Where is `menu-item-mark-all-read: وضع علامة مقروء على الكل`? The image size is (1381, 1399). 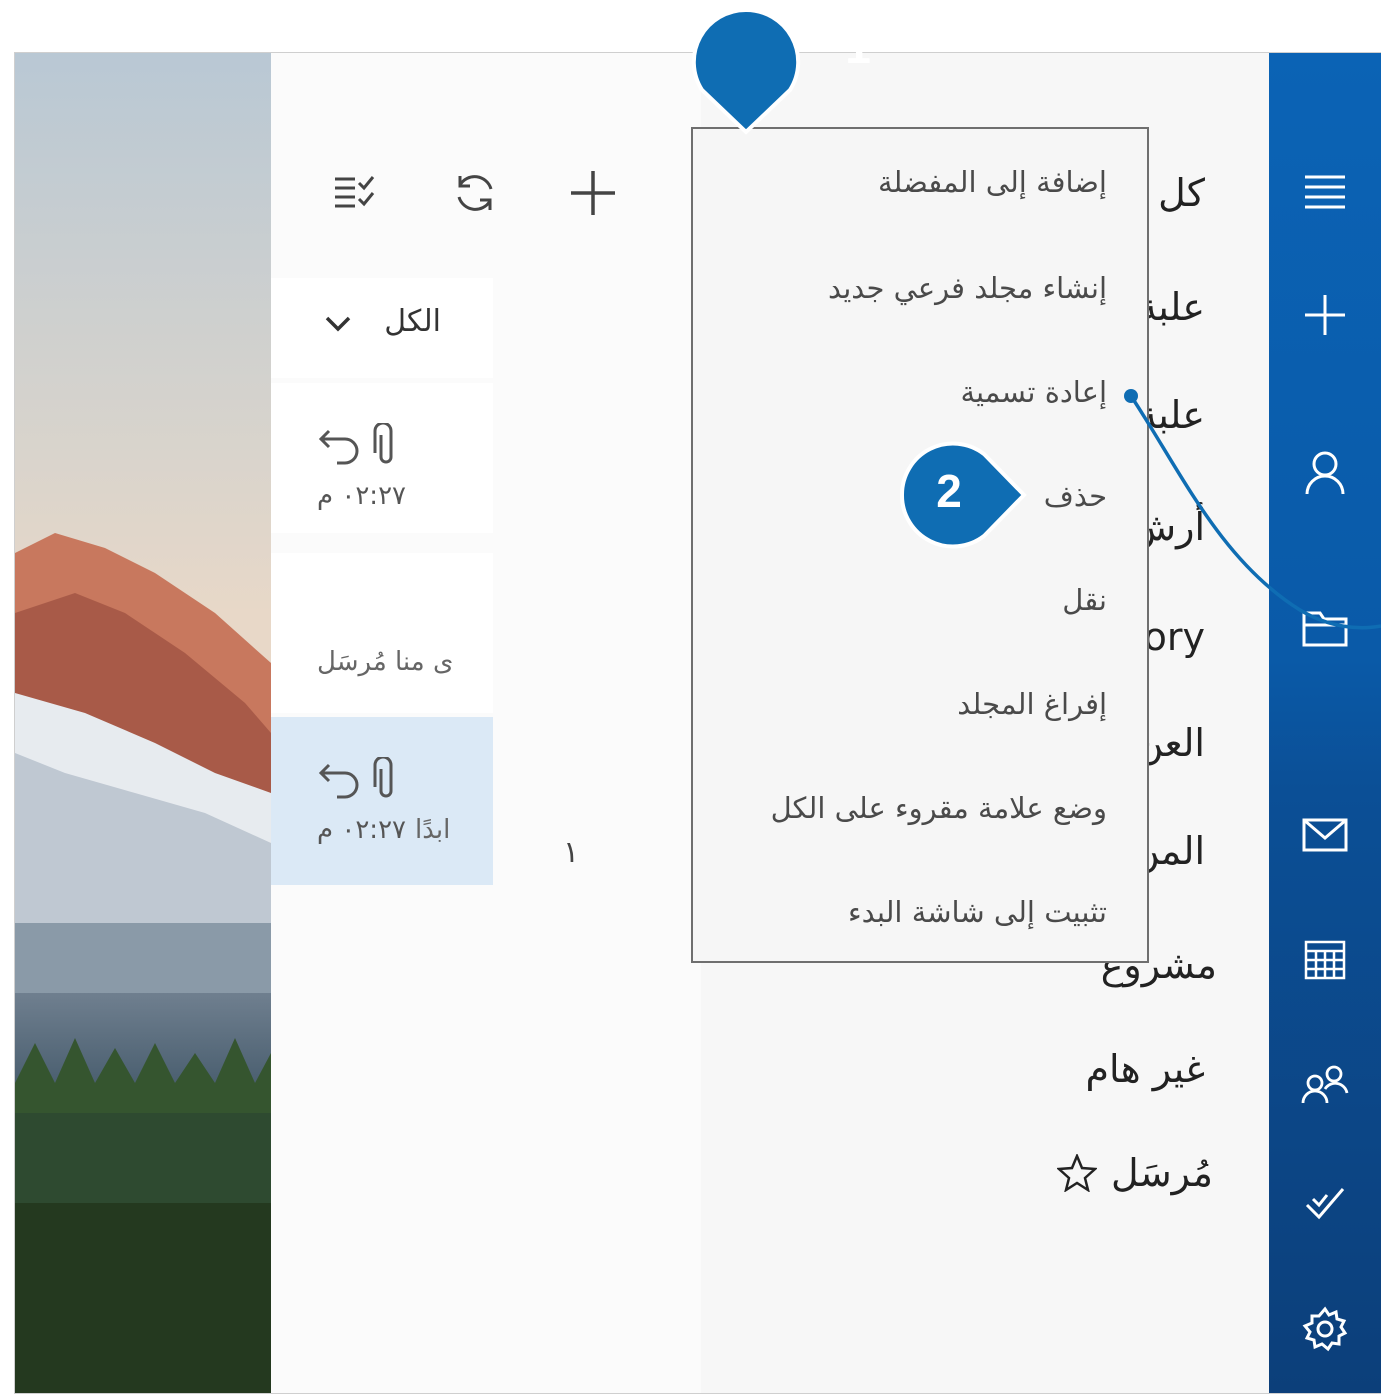
menu-item-mark-all-read: وضع علامة مقروء على الكل is located at coordinates (939, 808).